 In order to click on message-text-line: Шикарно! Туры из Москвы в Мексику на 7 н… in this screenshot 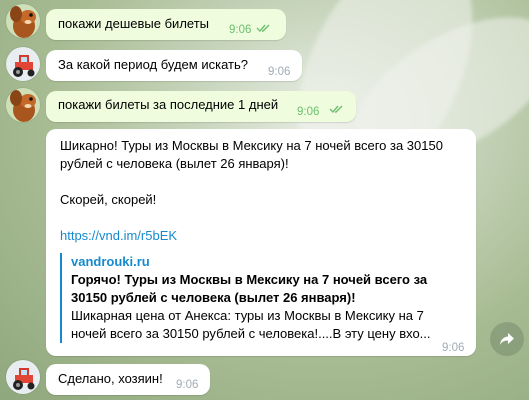, I will do `click(251, 145)`.